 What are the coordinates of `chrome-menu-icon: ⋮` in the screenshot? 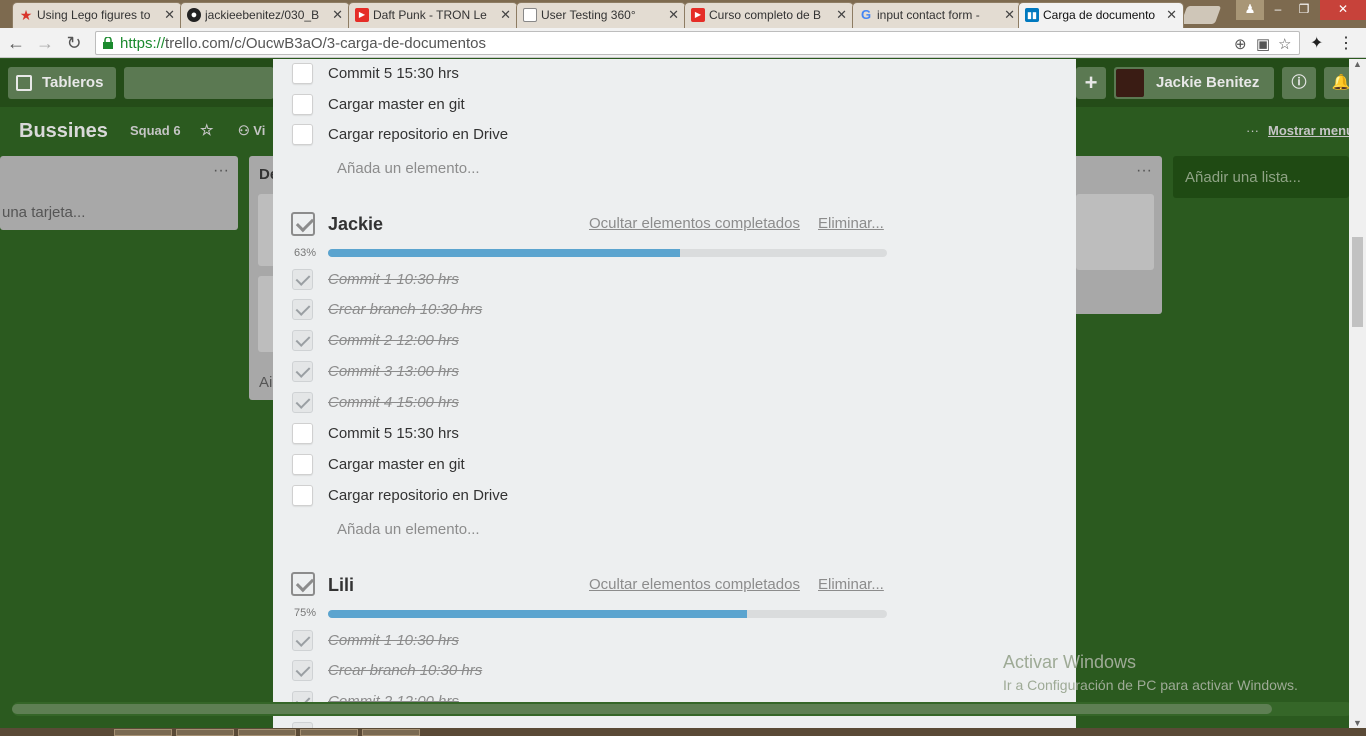 It's located at (1346, 43).